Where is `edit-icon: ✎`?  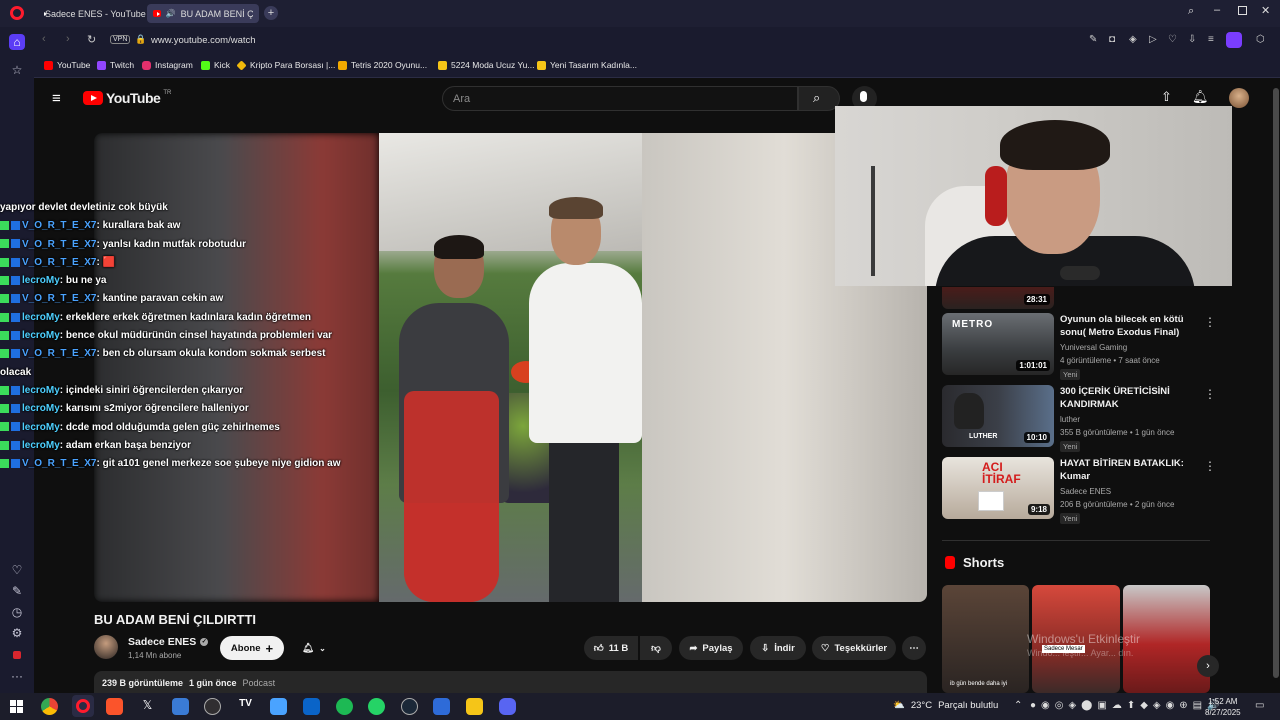 edit-icon: ✎ is located at coordinates (17, 591).